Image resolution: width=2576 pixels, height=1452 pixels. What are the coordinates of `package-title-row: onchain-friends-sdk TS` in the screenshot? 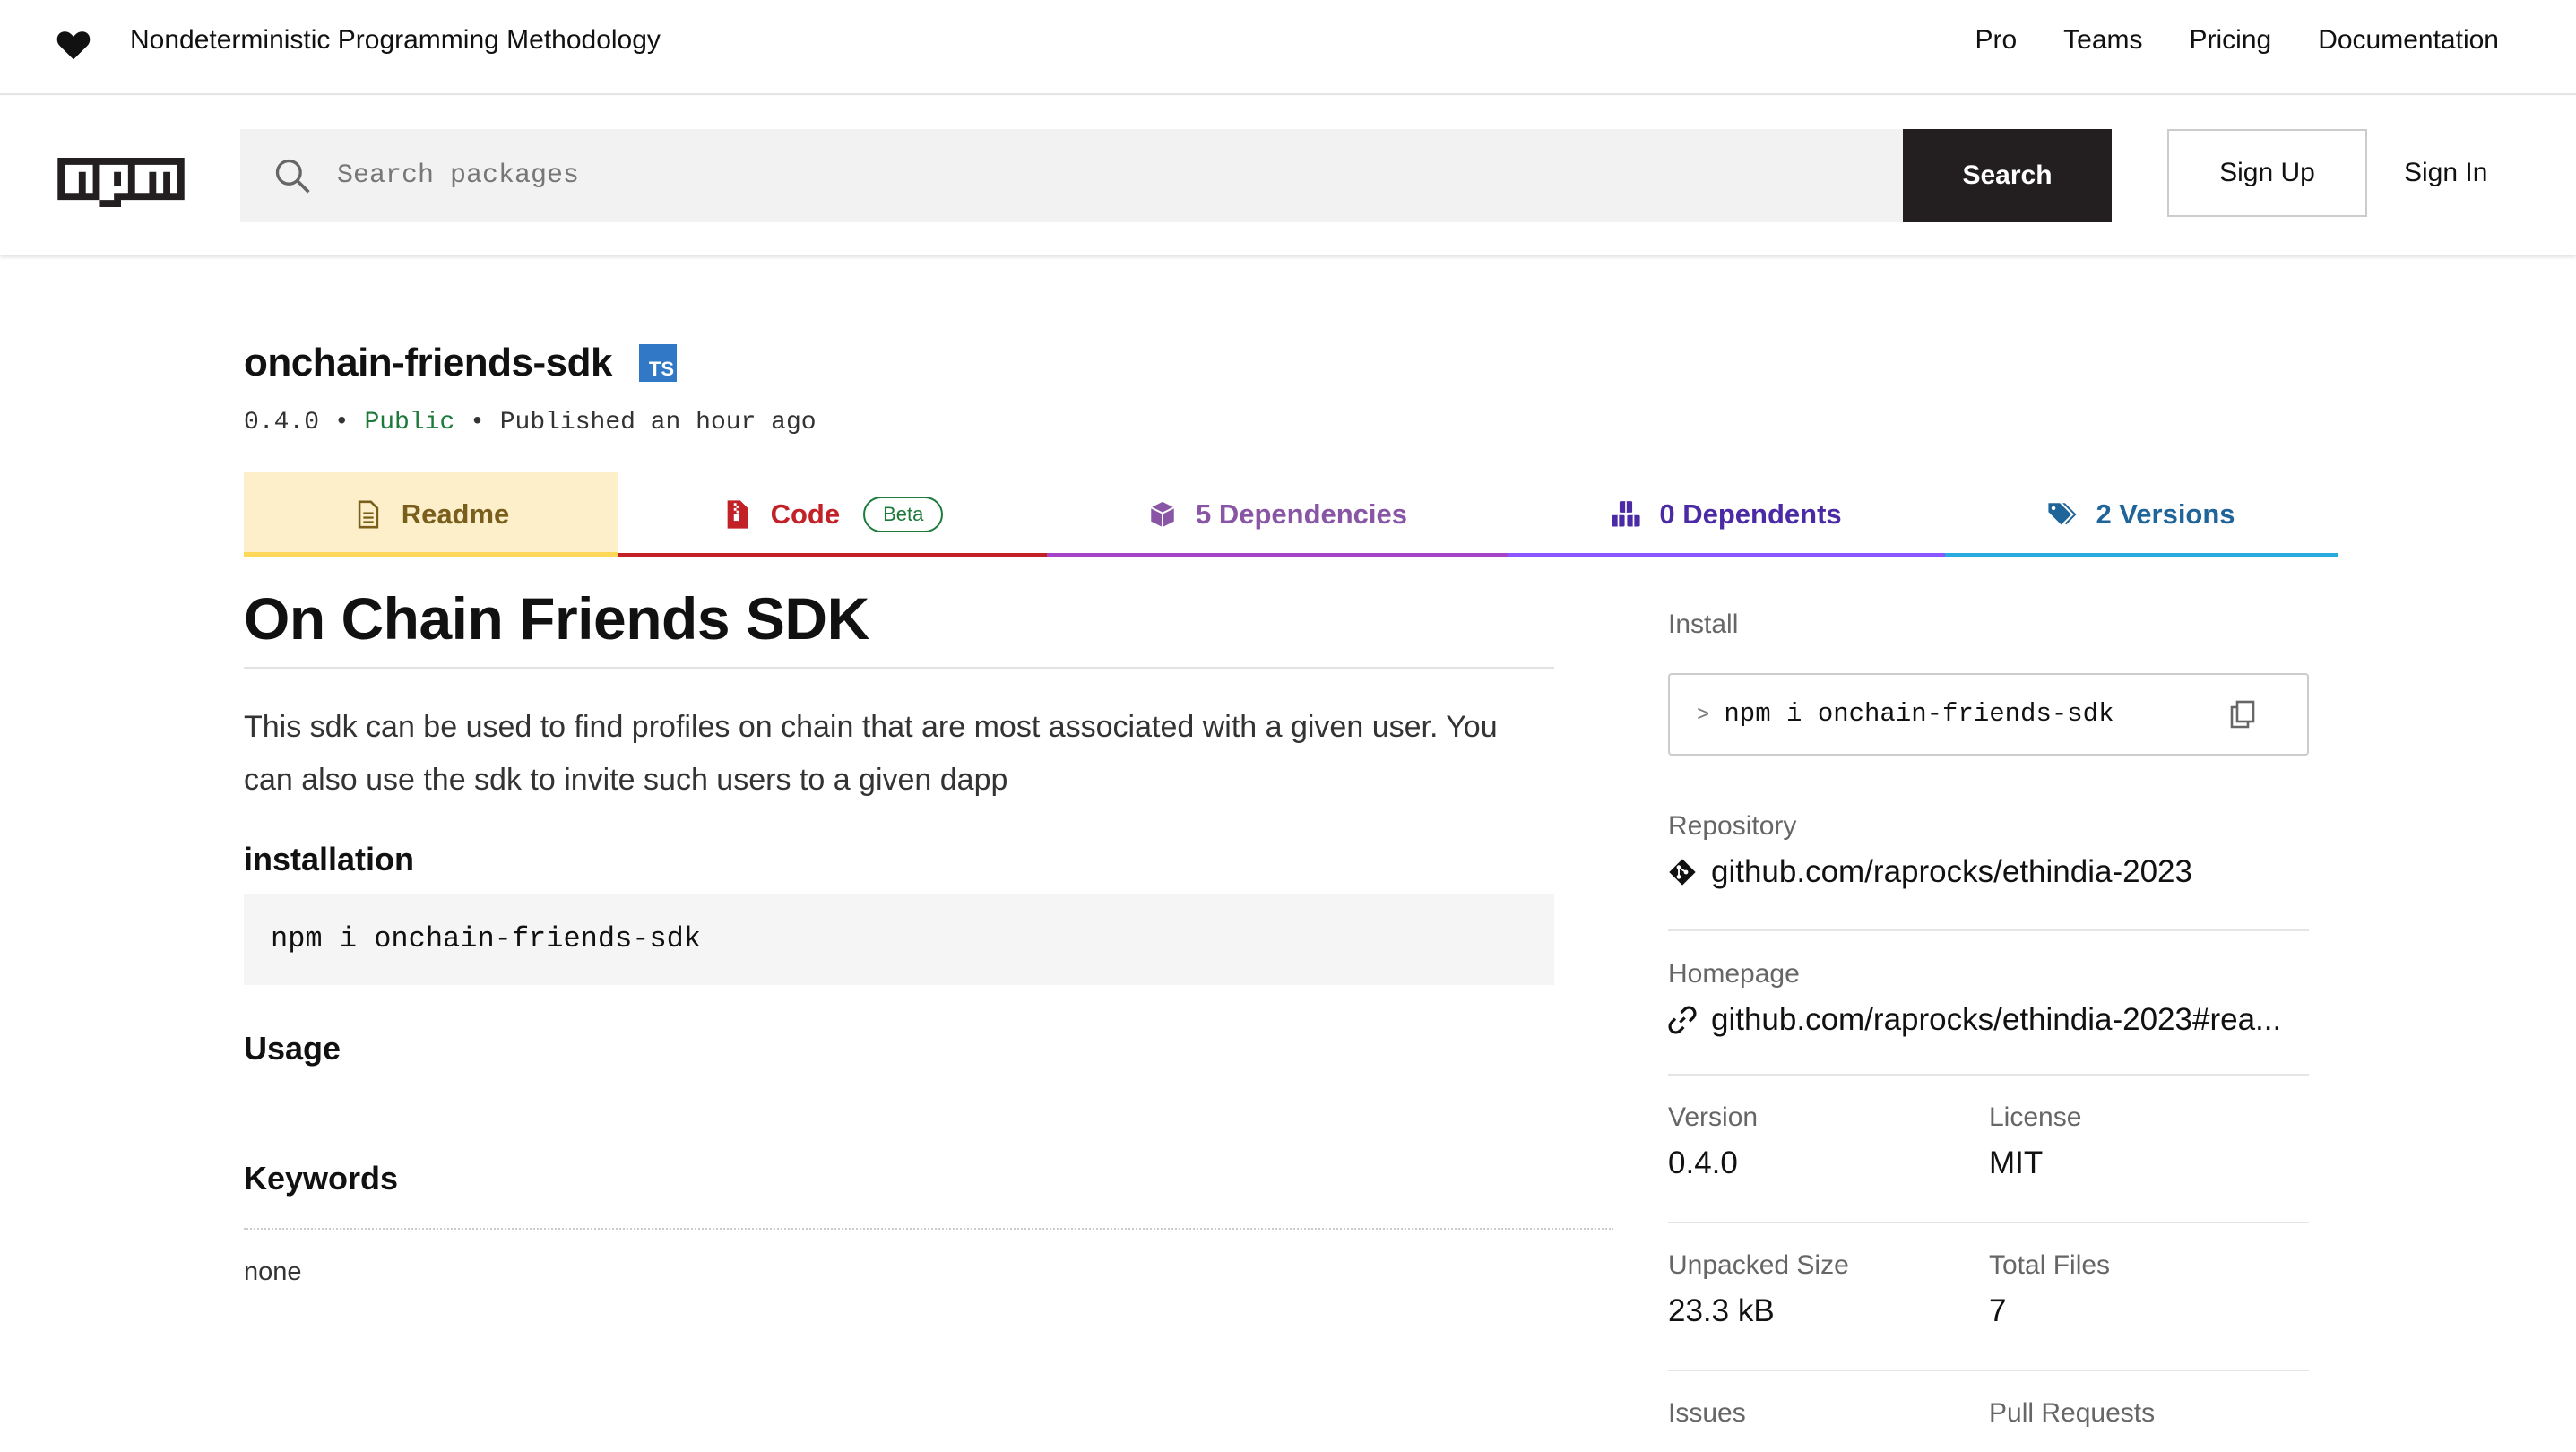 It's located at (460, 363).